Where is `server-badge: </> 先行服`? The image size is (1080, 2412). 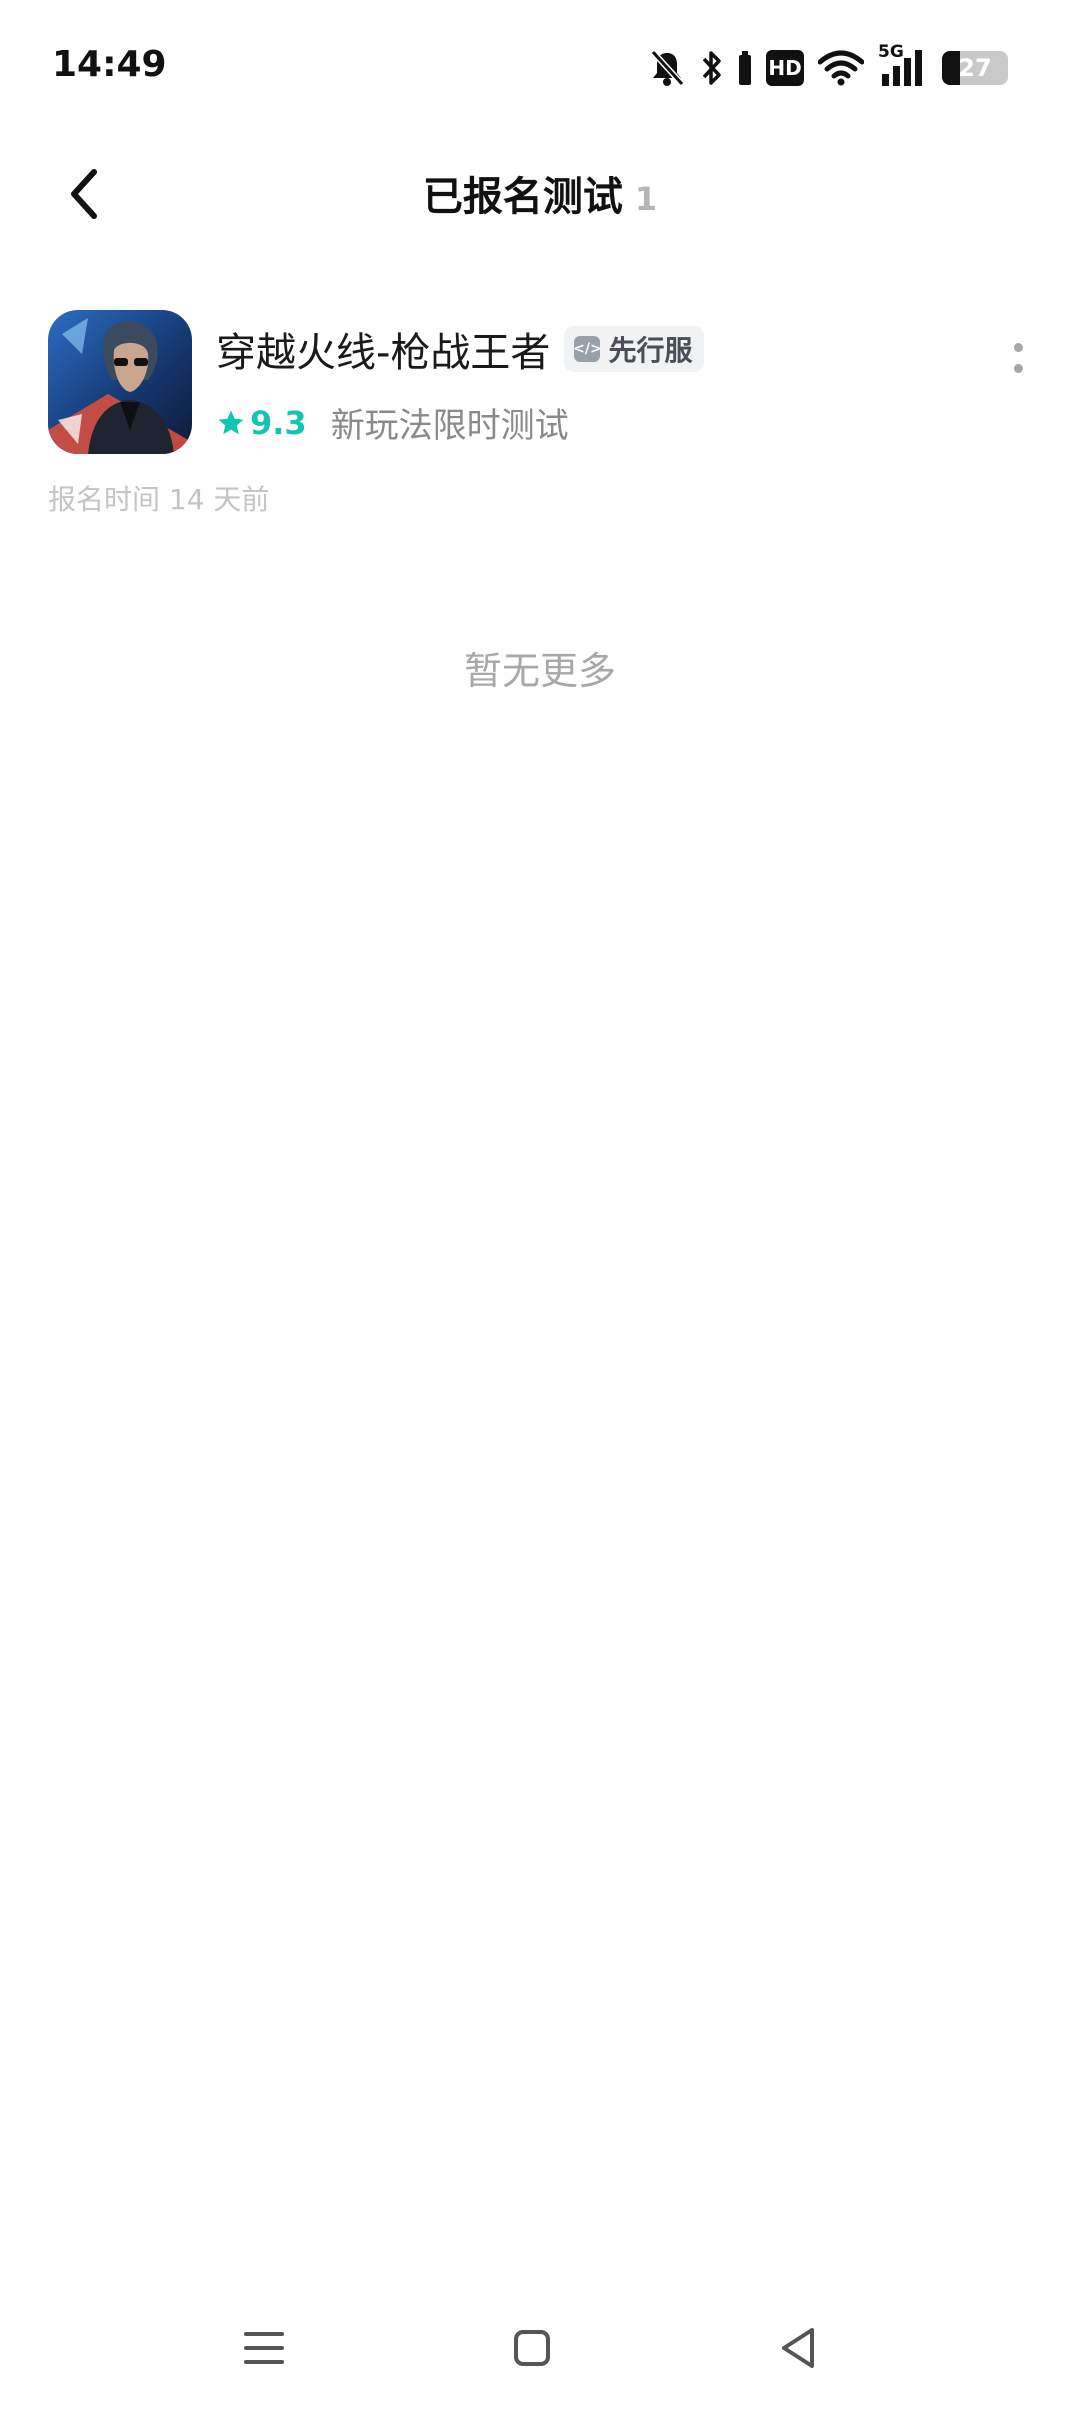
server-badge: </> 先行服 is located at coordinates (634, 349).